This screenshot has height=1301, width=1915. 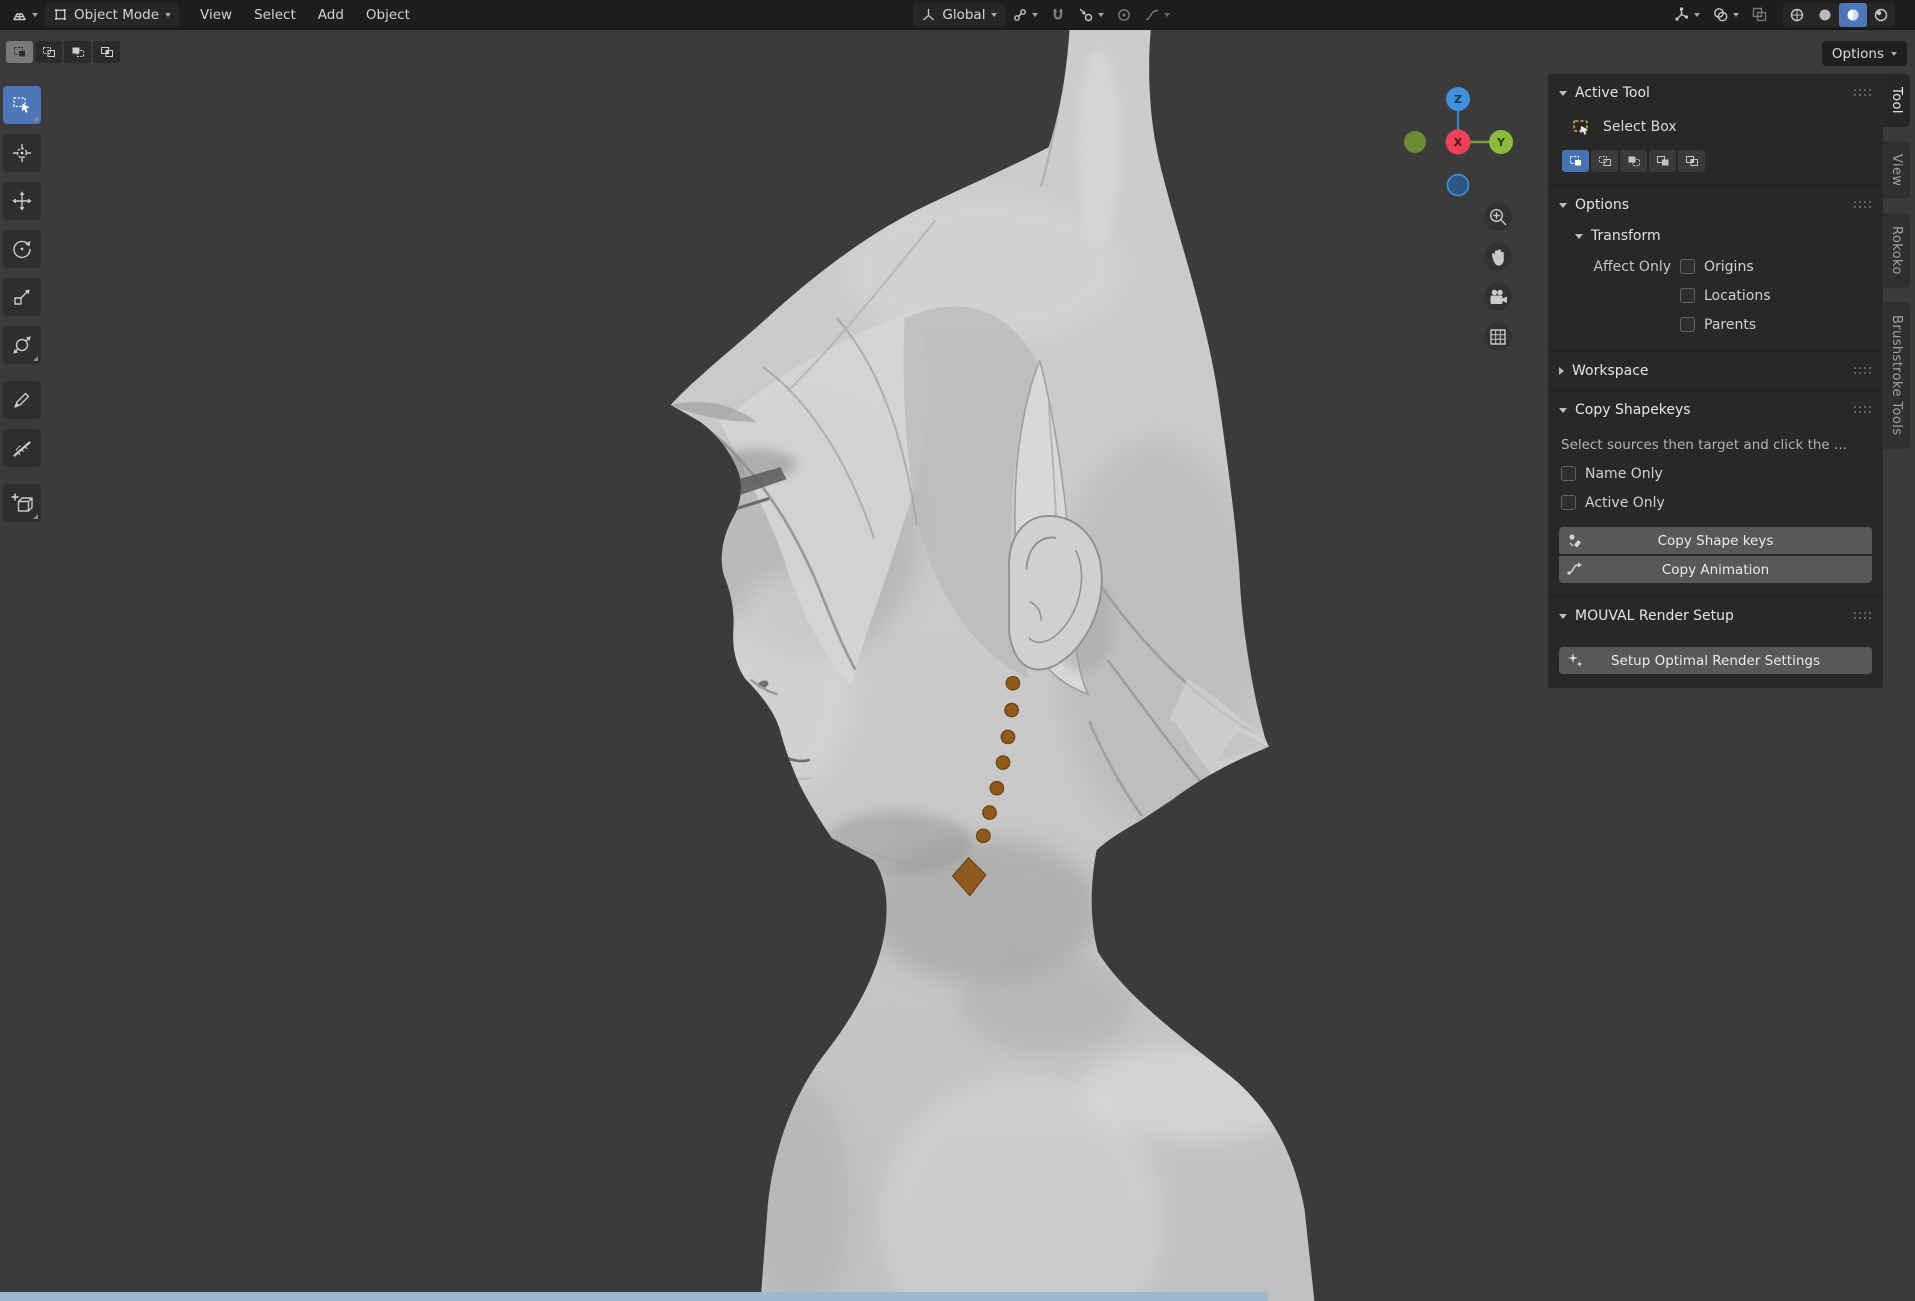 I want to click on sidebar-tabs: Tool View Rokoko Brushstroke Tools, so click(x=1899, y=261).